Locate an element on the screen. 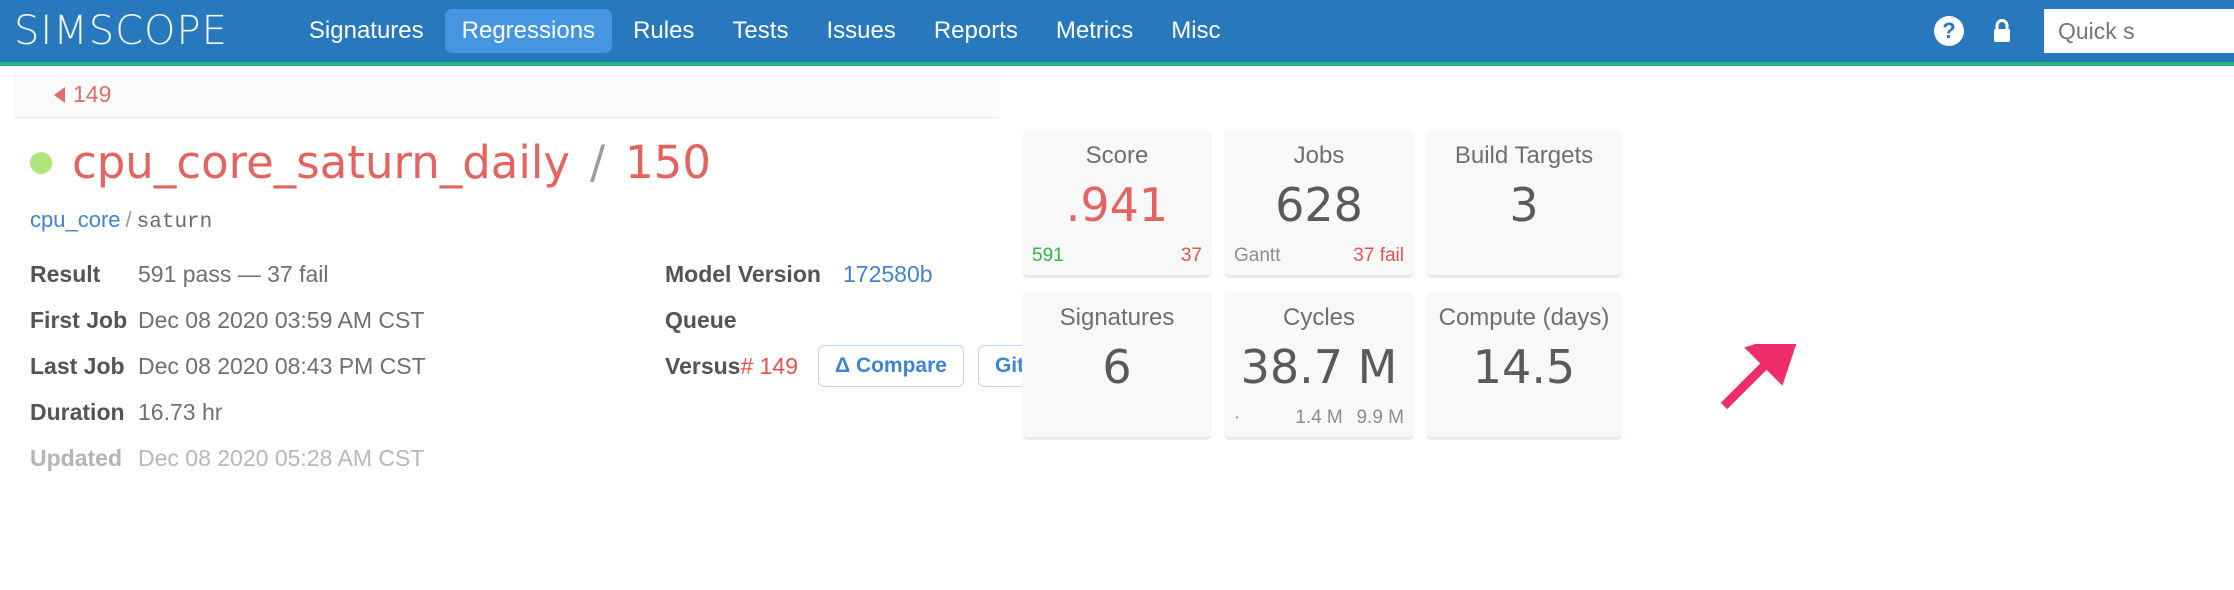 The height and width of the screenshot is (590, 2234). annotation-arrow-icon is located at coordinates (1763, 371).